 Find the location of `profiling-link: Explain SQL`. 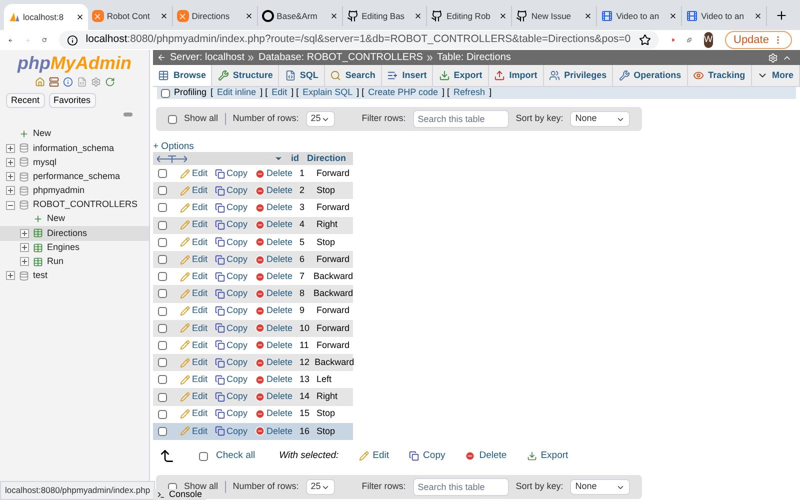

profiling-link: Explain SQL is located at coordinates (327, 93).